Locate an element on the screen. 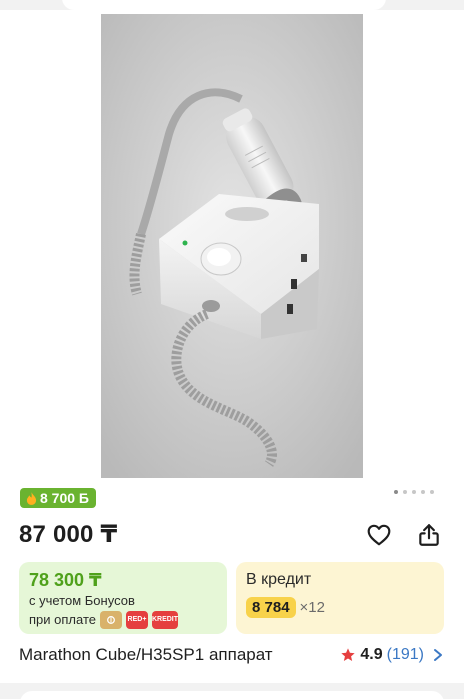 Image resolution: width=464 pixels, height=699 pixels. gallery-dots is located at coordinates (414, 492).